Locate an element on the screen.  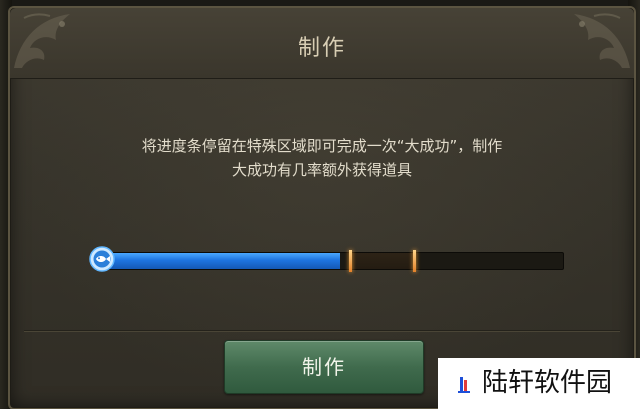
craft-progress-bar is located at coordinates (326, 259).